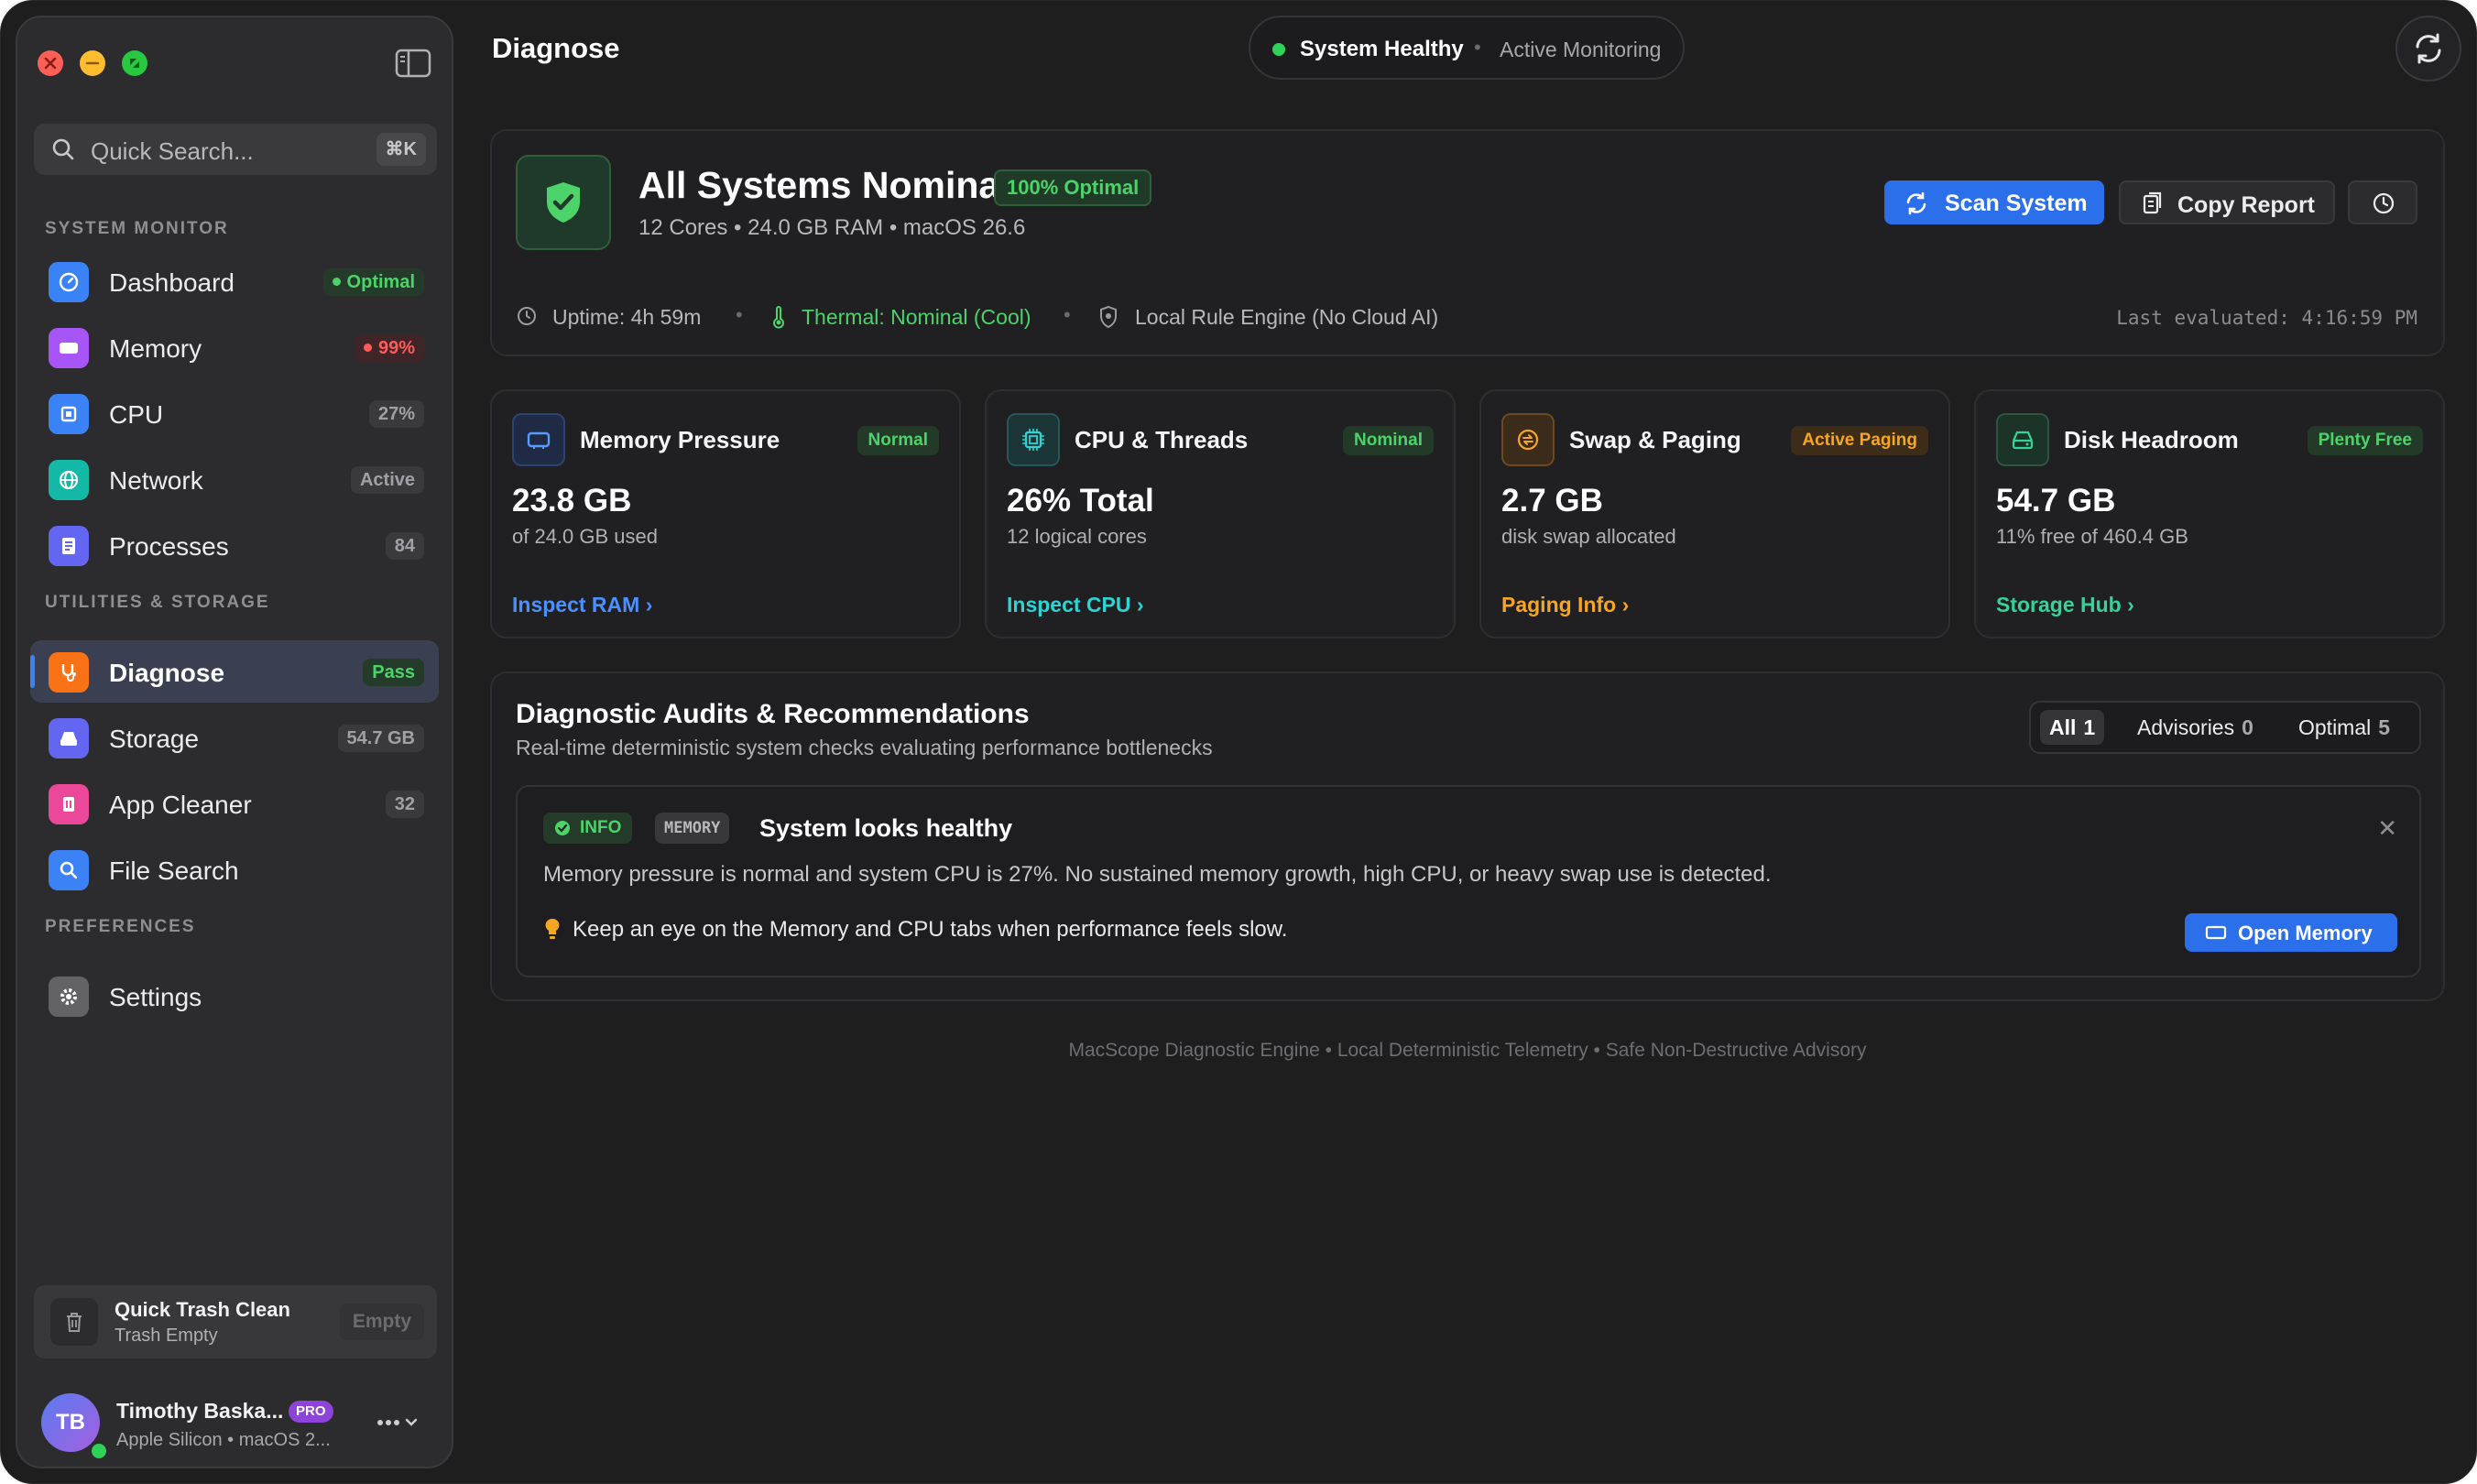 The image size is (2477, 1484). What do you see at coordinates (832, 227) in the screenshot?
I see `system-specs: 12 Cores • 24.0 GB RAM • macOS 26.6` at bounding box center [832, 227].